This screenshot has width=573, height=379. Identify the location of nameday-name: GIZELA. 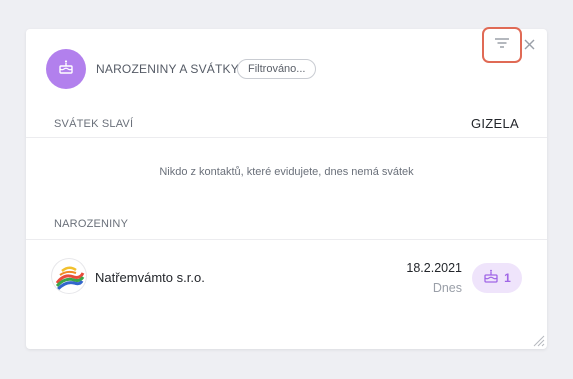
(494, 123).